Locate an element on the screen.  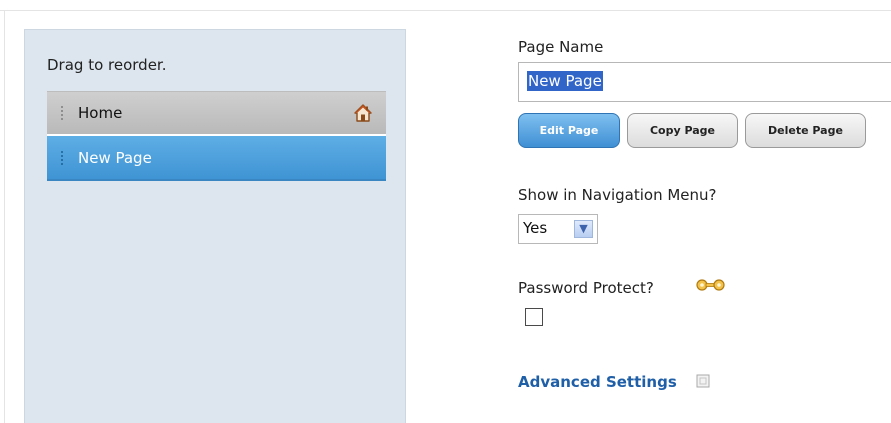
page-name-value: New Page is located at coordinates (565, 81).